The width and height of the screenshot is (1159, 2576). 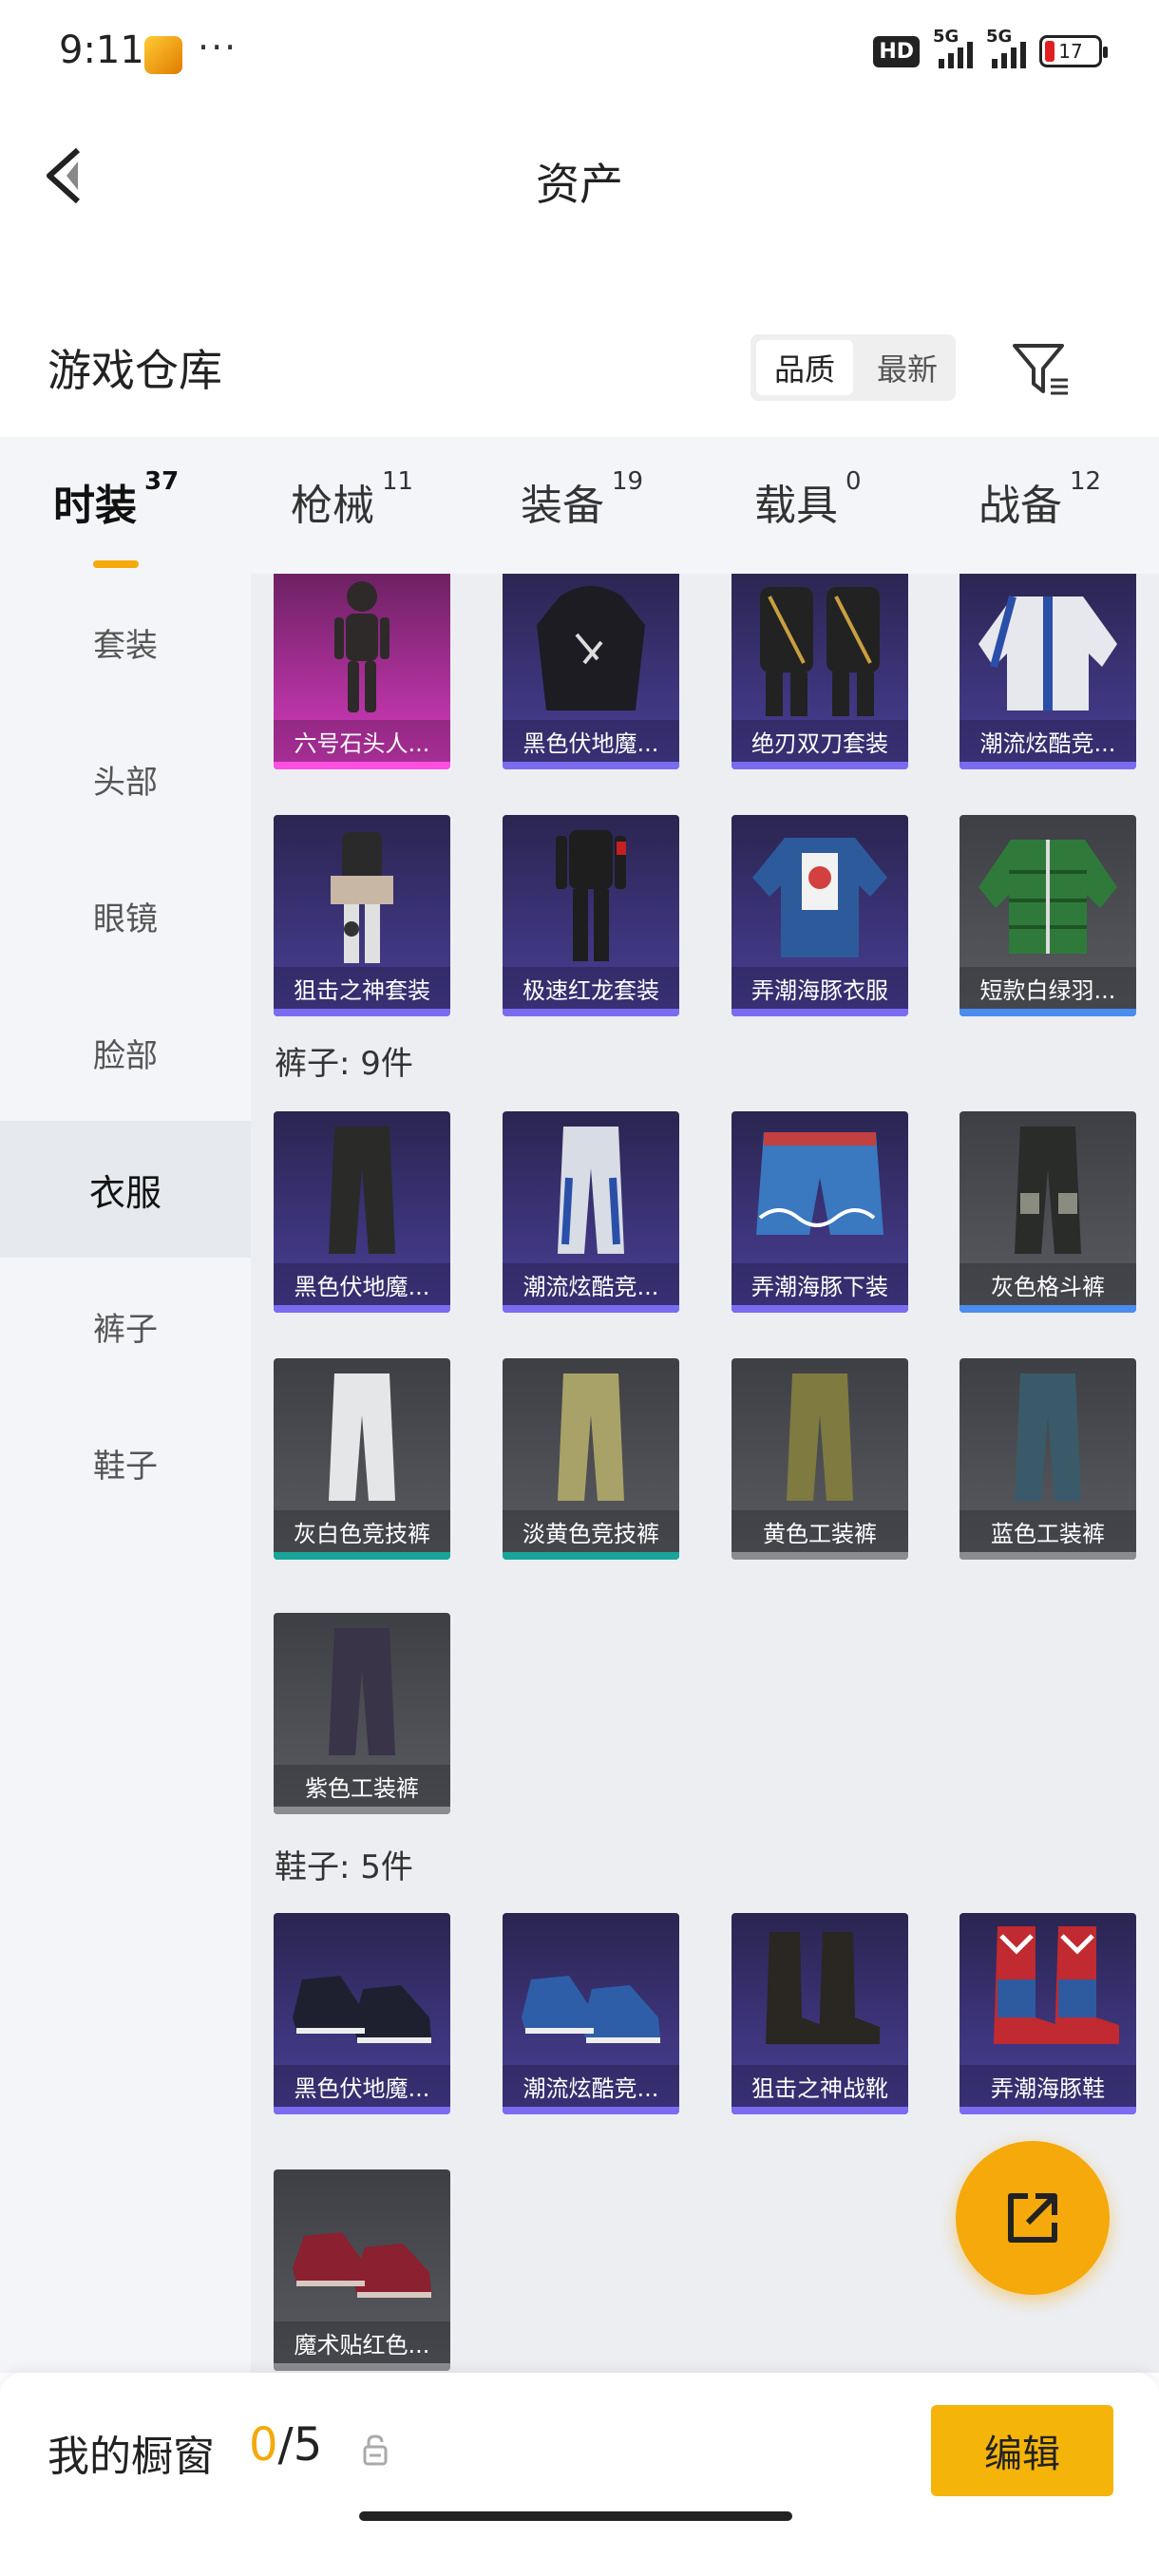 What do you see at coordinates (591, 648) in the screenshot?
I see `hoodie-icon` at bounding box center [591, 648].